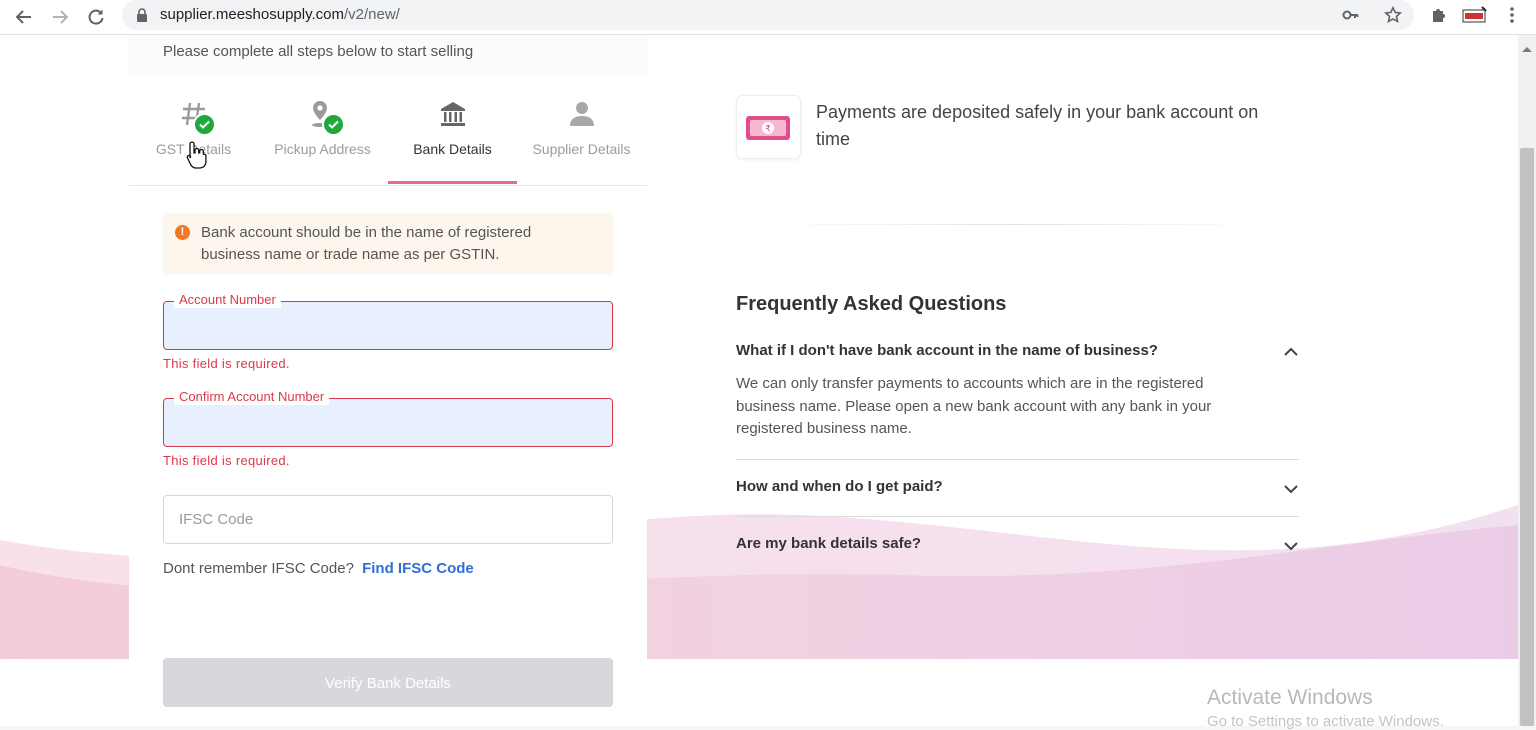 The image size is (1536, 730). What do you see at coordinates (226, 460) in the screenshot?
I see `confirm-account-number-error: This field is required.` at bounding box center [226, 460].